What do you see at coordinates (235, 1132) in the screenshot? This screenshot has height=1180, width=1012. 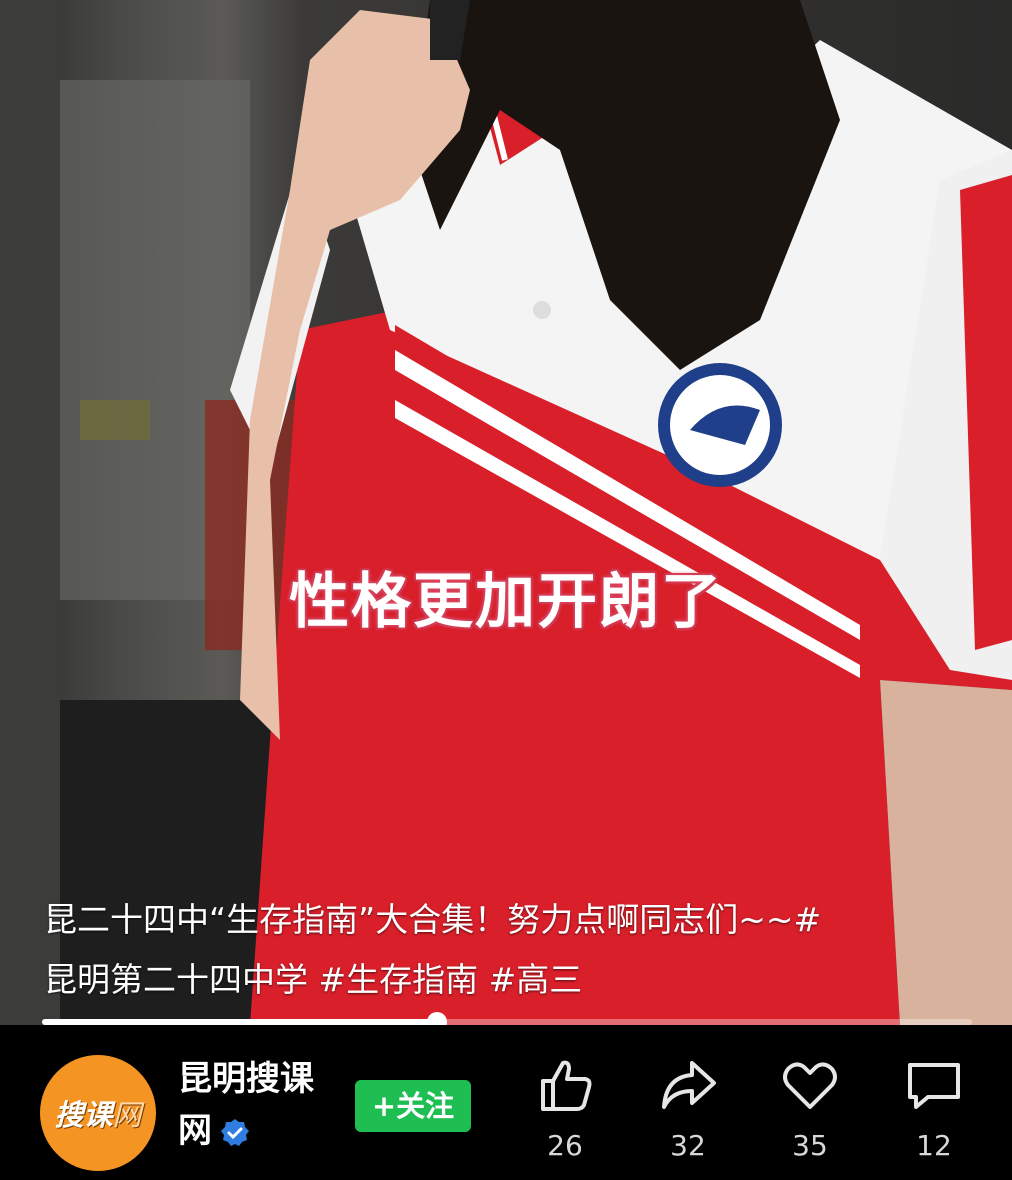 I see `verified-badge-icon` at bounding box center [235, 1132].